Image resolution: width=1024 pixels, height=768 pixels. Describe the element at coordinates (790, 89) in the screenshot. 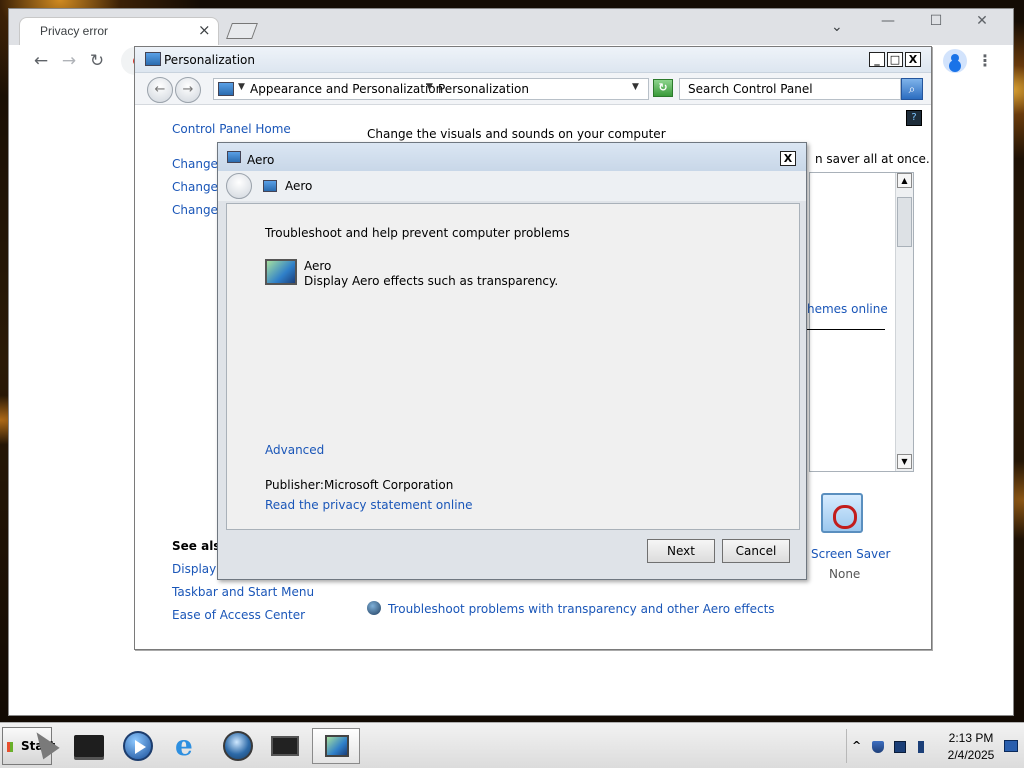

I see `search-input: Search Control Panel` at that location.